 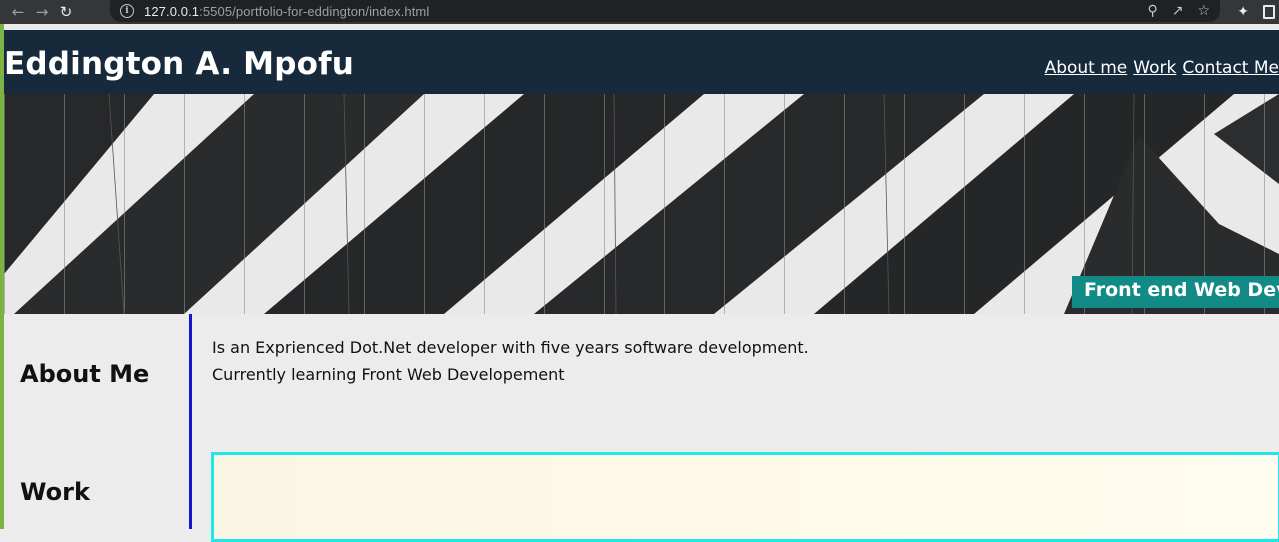 What do you see at coordinates (55, 492) in the screenshot?
I see `sidebar-item-work: Work` at bounding box center [55, 492].